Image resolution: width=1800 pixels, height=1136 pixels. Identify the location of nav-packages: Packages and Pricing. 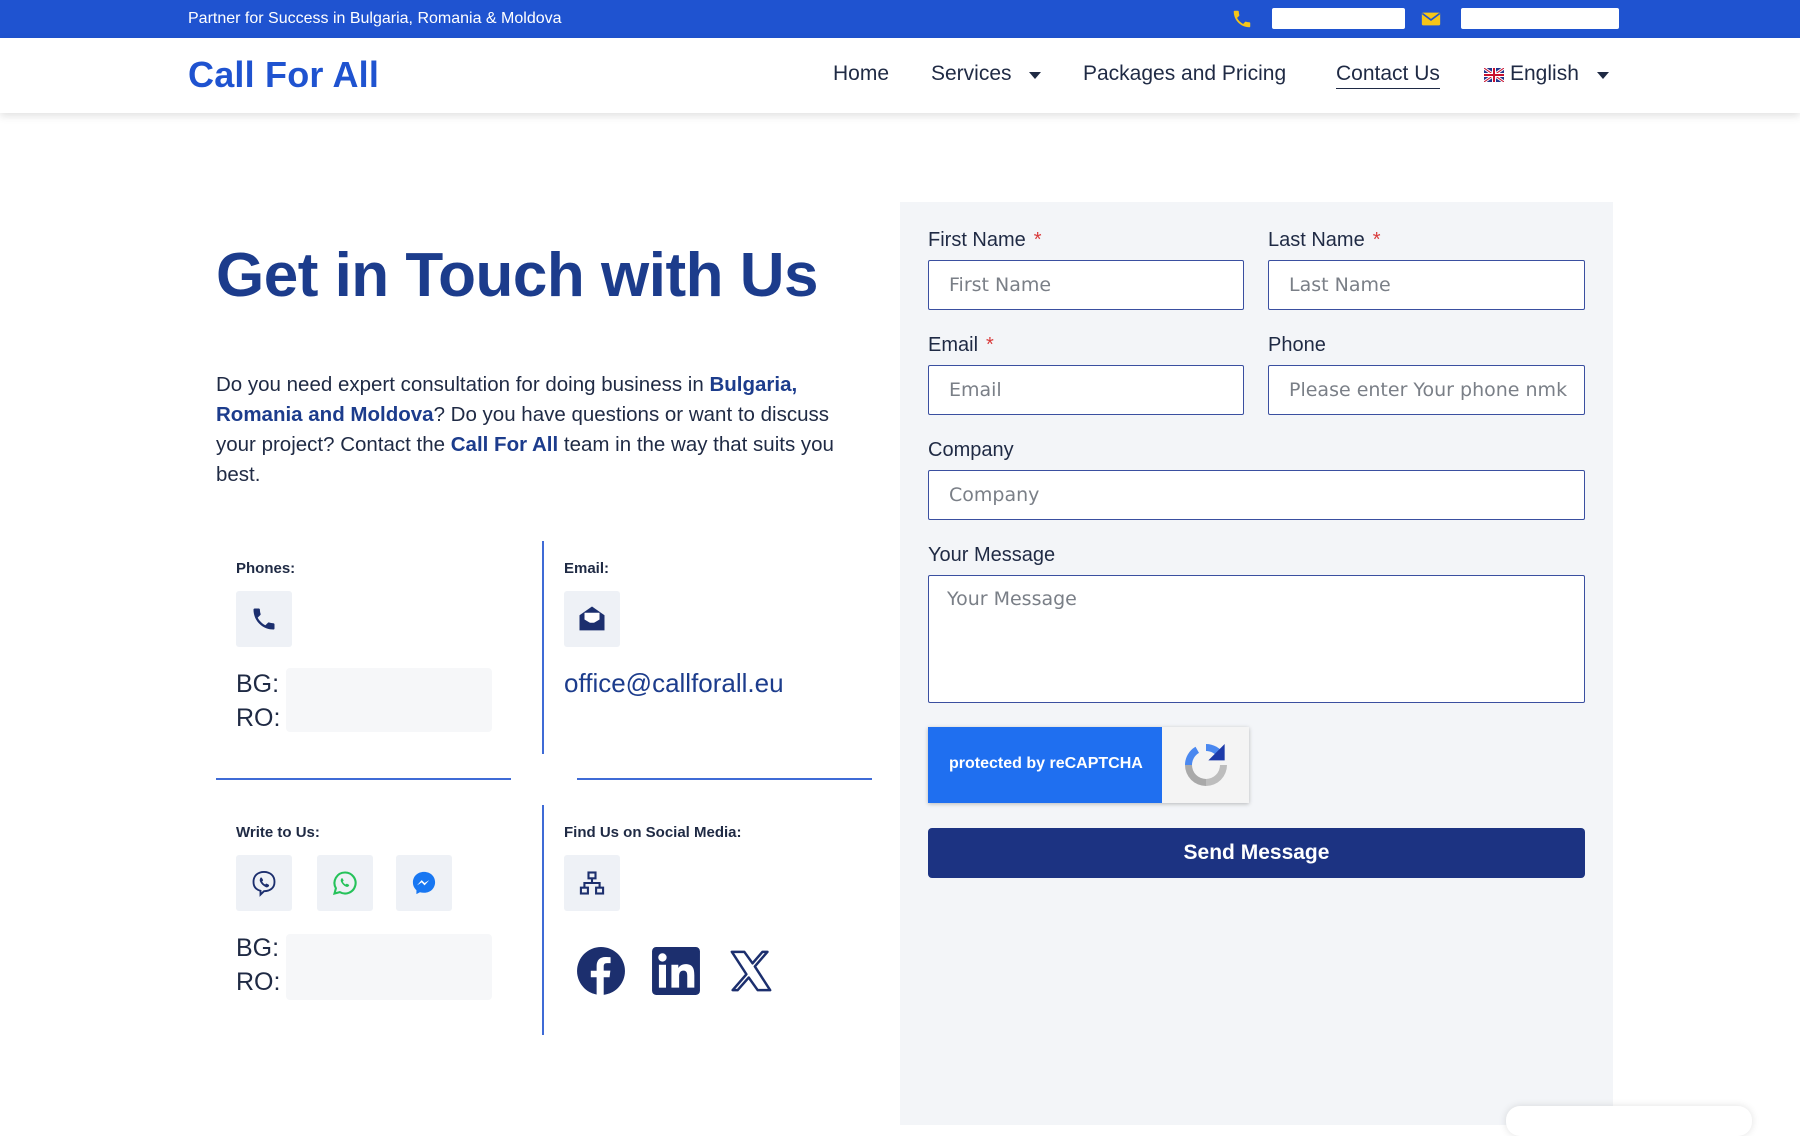
(1184, 74).